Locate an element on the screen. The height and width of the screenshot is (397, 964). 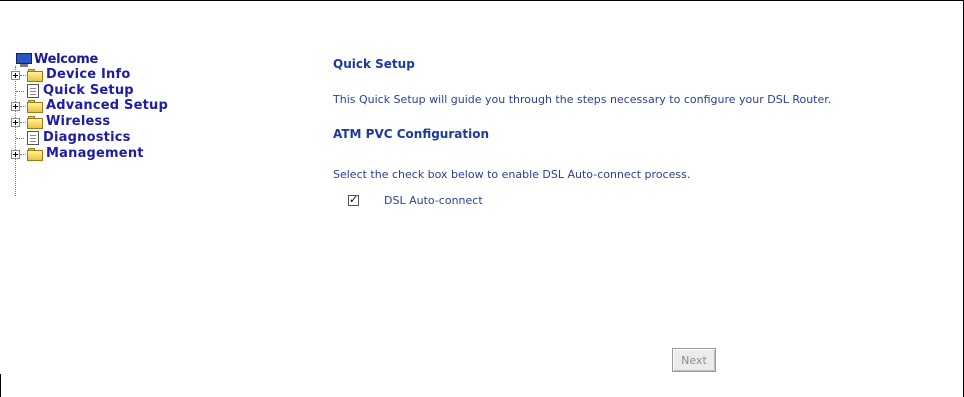
tree-label-quick-setup: Quick Setup is located at coordinates (88, 90).